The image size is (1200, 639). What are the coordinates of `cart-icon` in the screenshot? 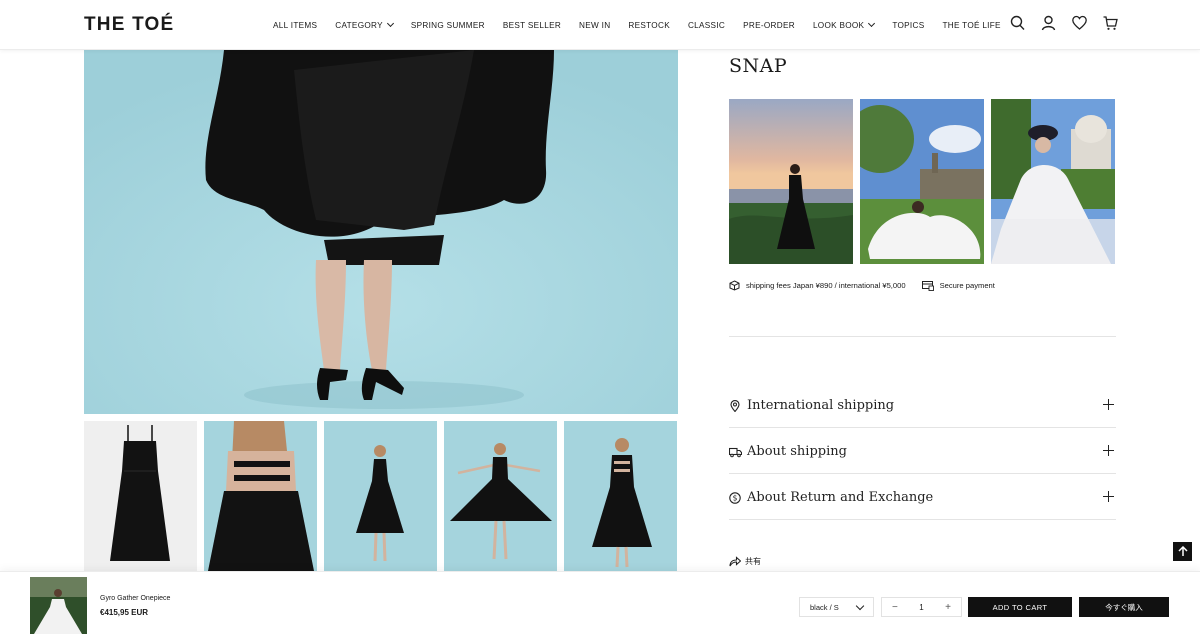 It's located at (1110, 23).